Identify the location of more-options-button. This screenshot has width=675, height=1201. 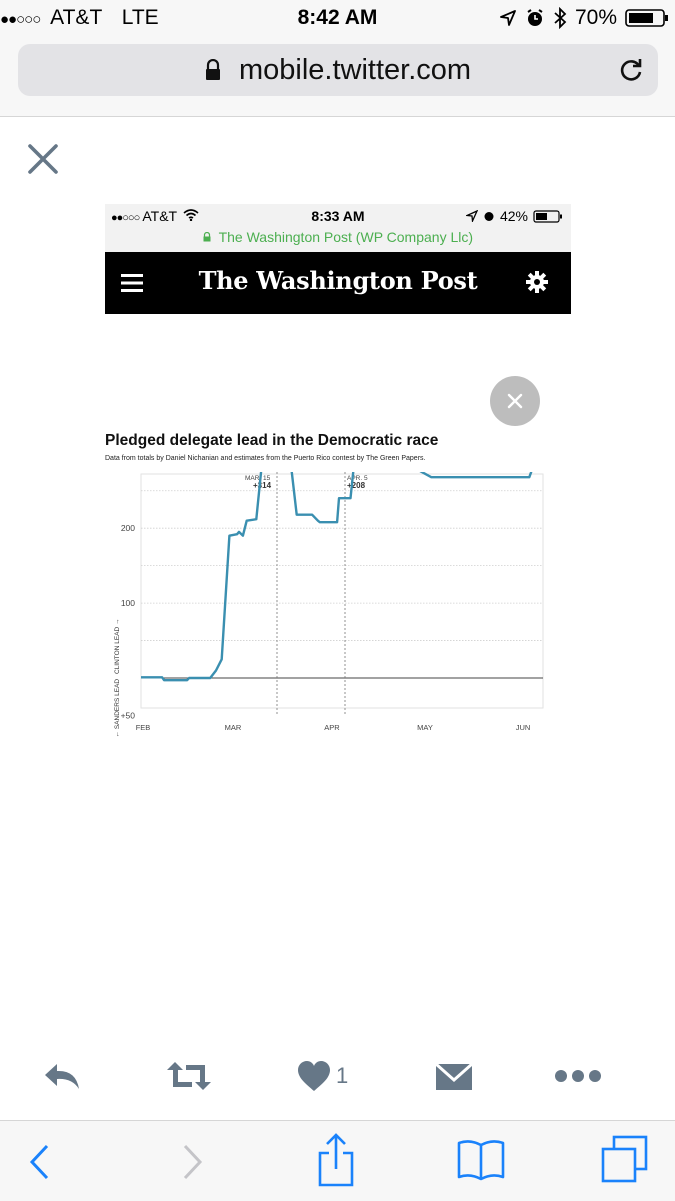
(578, 1076).